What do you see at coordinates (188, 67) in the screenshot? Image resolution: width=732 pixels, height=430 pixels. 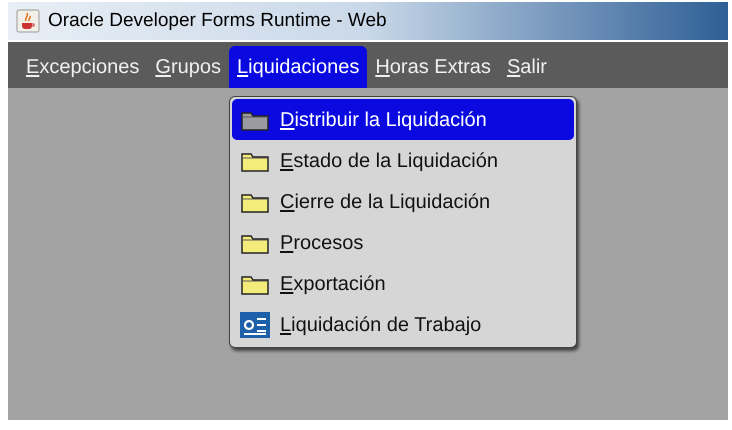 I see `menu-item: Grupos` at bounding box center [188, 67].